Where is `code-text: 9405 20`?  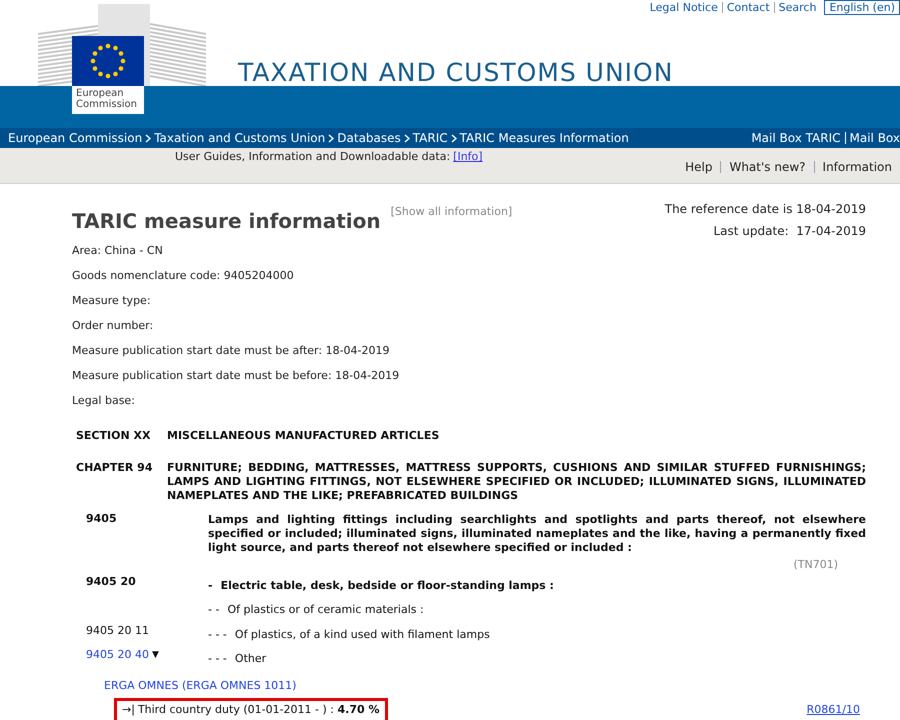
code-text: 9405 20 is located at coordinates (111, 582).